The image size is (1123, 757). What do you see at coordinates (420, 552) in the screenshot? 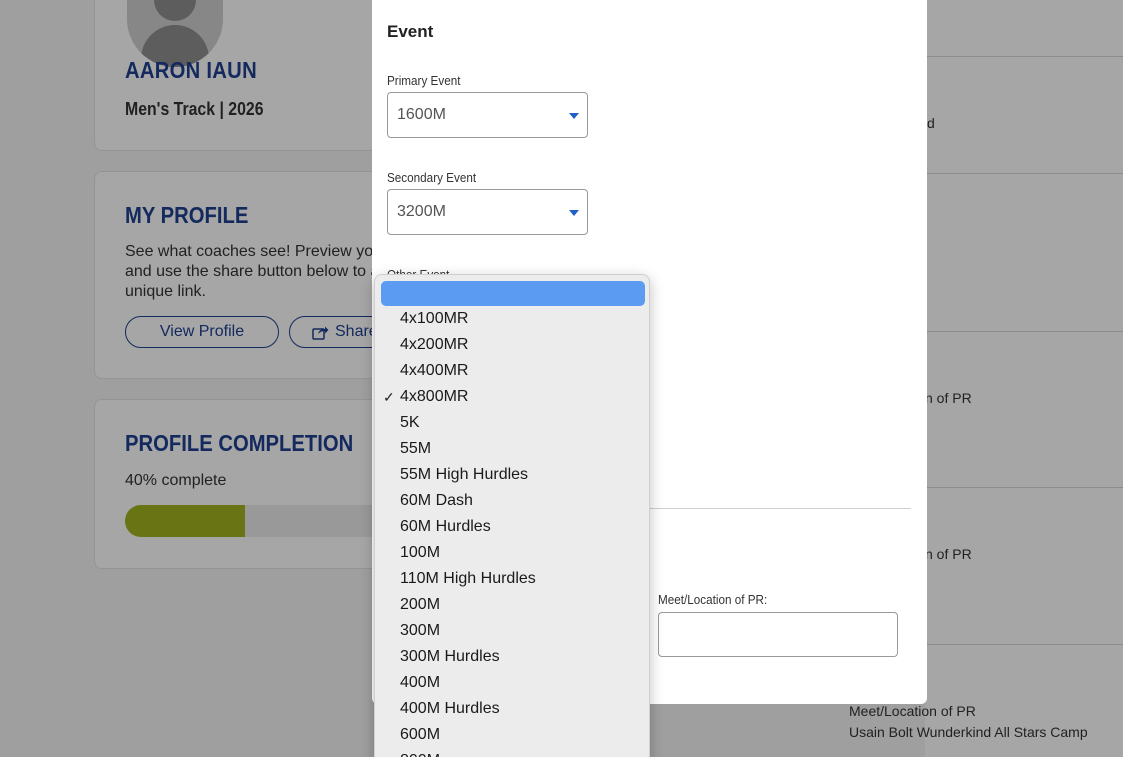
I see `dropdown-option-label: 100M` at bounding box center [420, 552].